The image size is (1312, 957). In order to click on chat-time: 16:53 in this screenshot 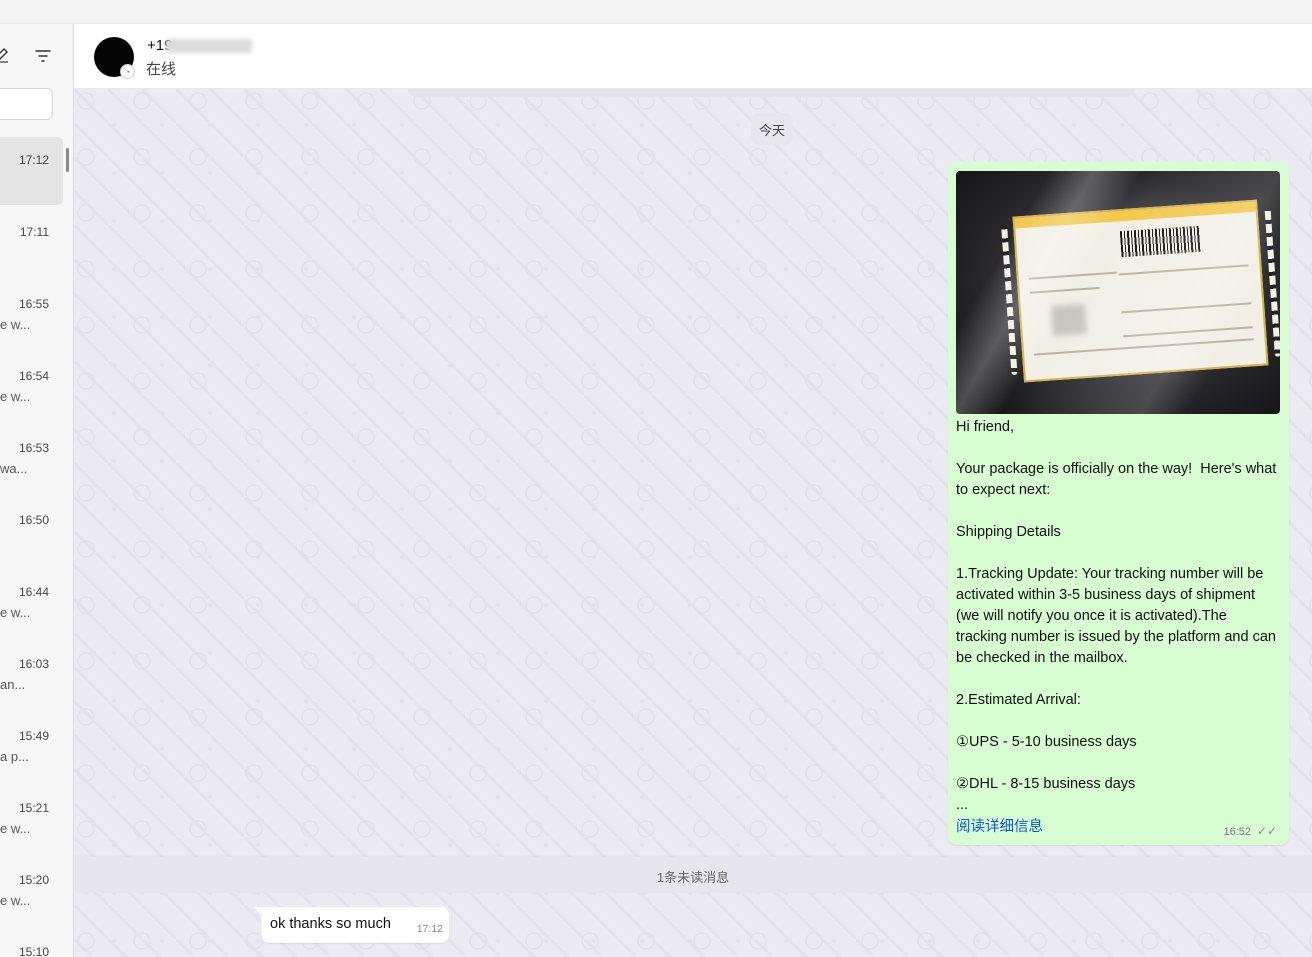, I will do `click(33, 448)`.